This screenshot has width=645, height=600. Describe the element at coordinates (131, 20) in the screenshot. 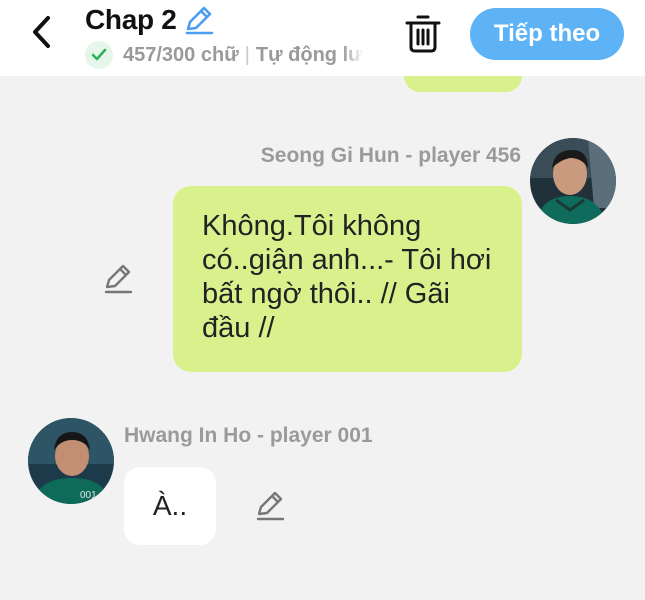

I see `chapter-title: Chap 2` at that location.